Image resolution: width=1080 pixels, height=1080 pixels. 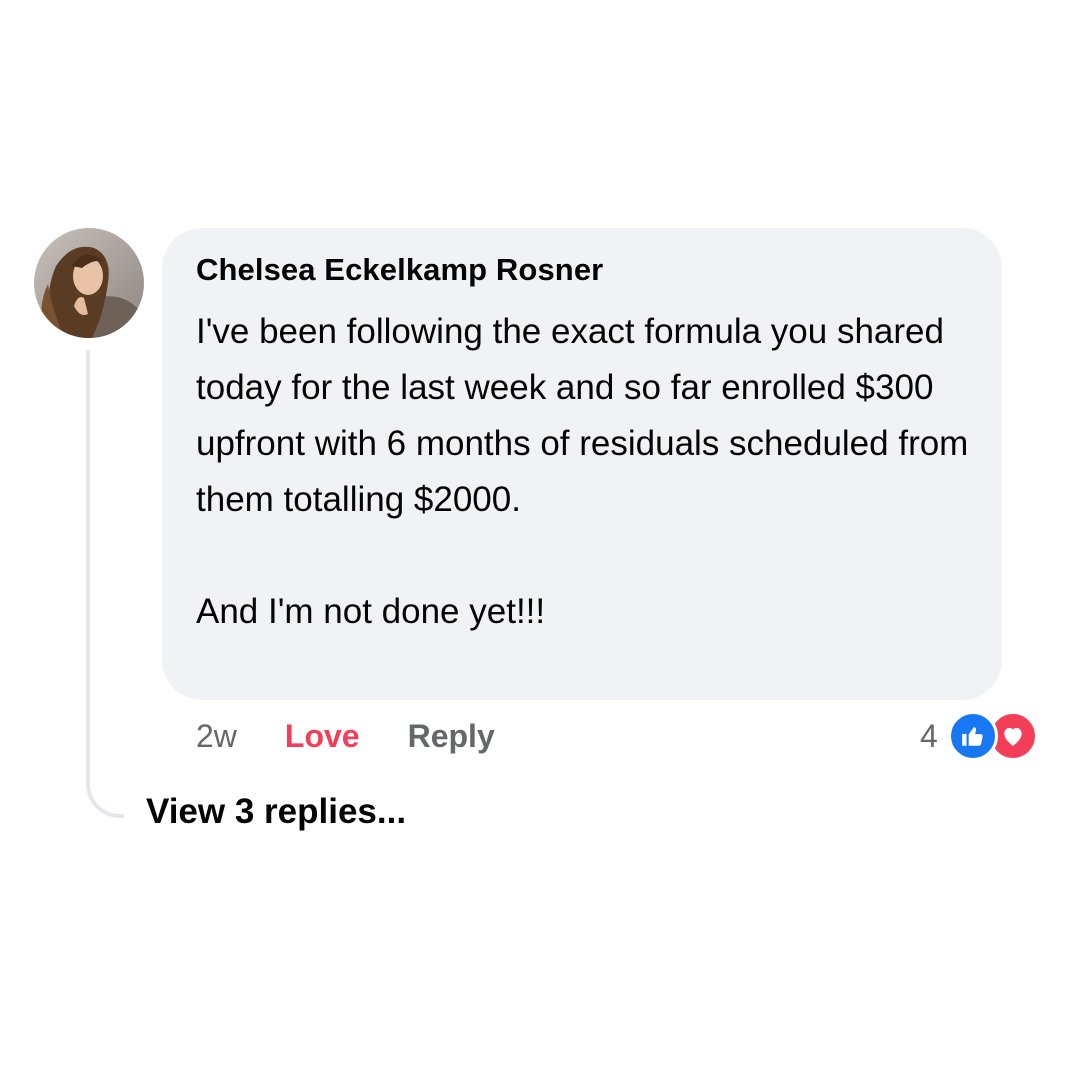 What do you see at coordinates (451, 736) in the screenshot?
I see `reply-button: Reply` at bounding box center [451, 736].